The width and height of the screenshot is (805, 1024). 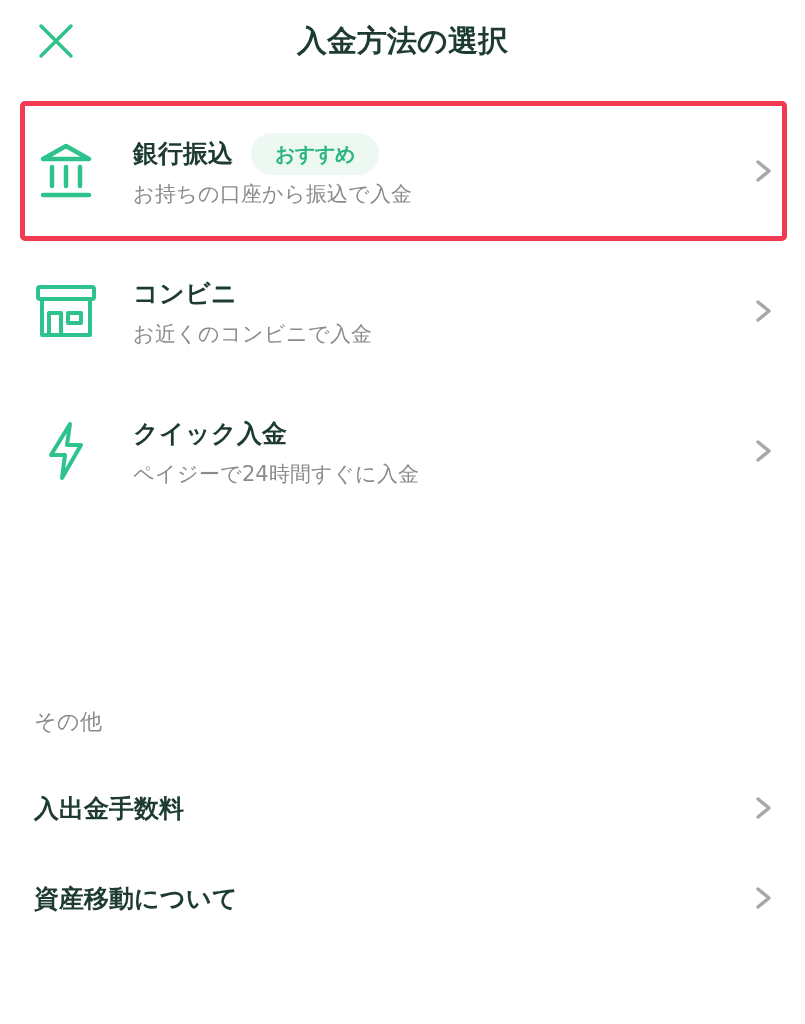 I want to click on payment-method-item: 銀行振込 おすすめ お持ちの口座から振込で入金, so click(x=403, y=171).